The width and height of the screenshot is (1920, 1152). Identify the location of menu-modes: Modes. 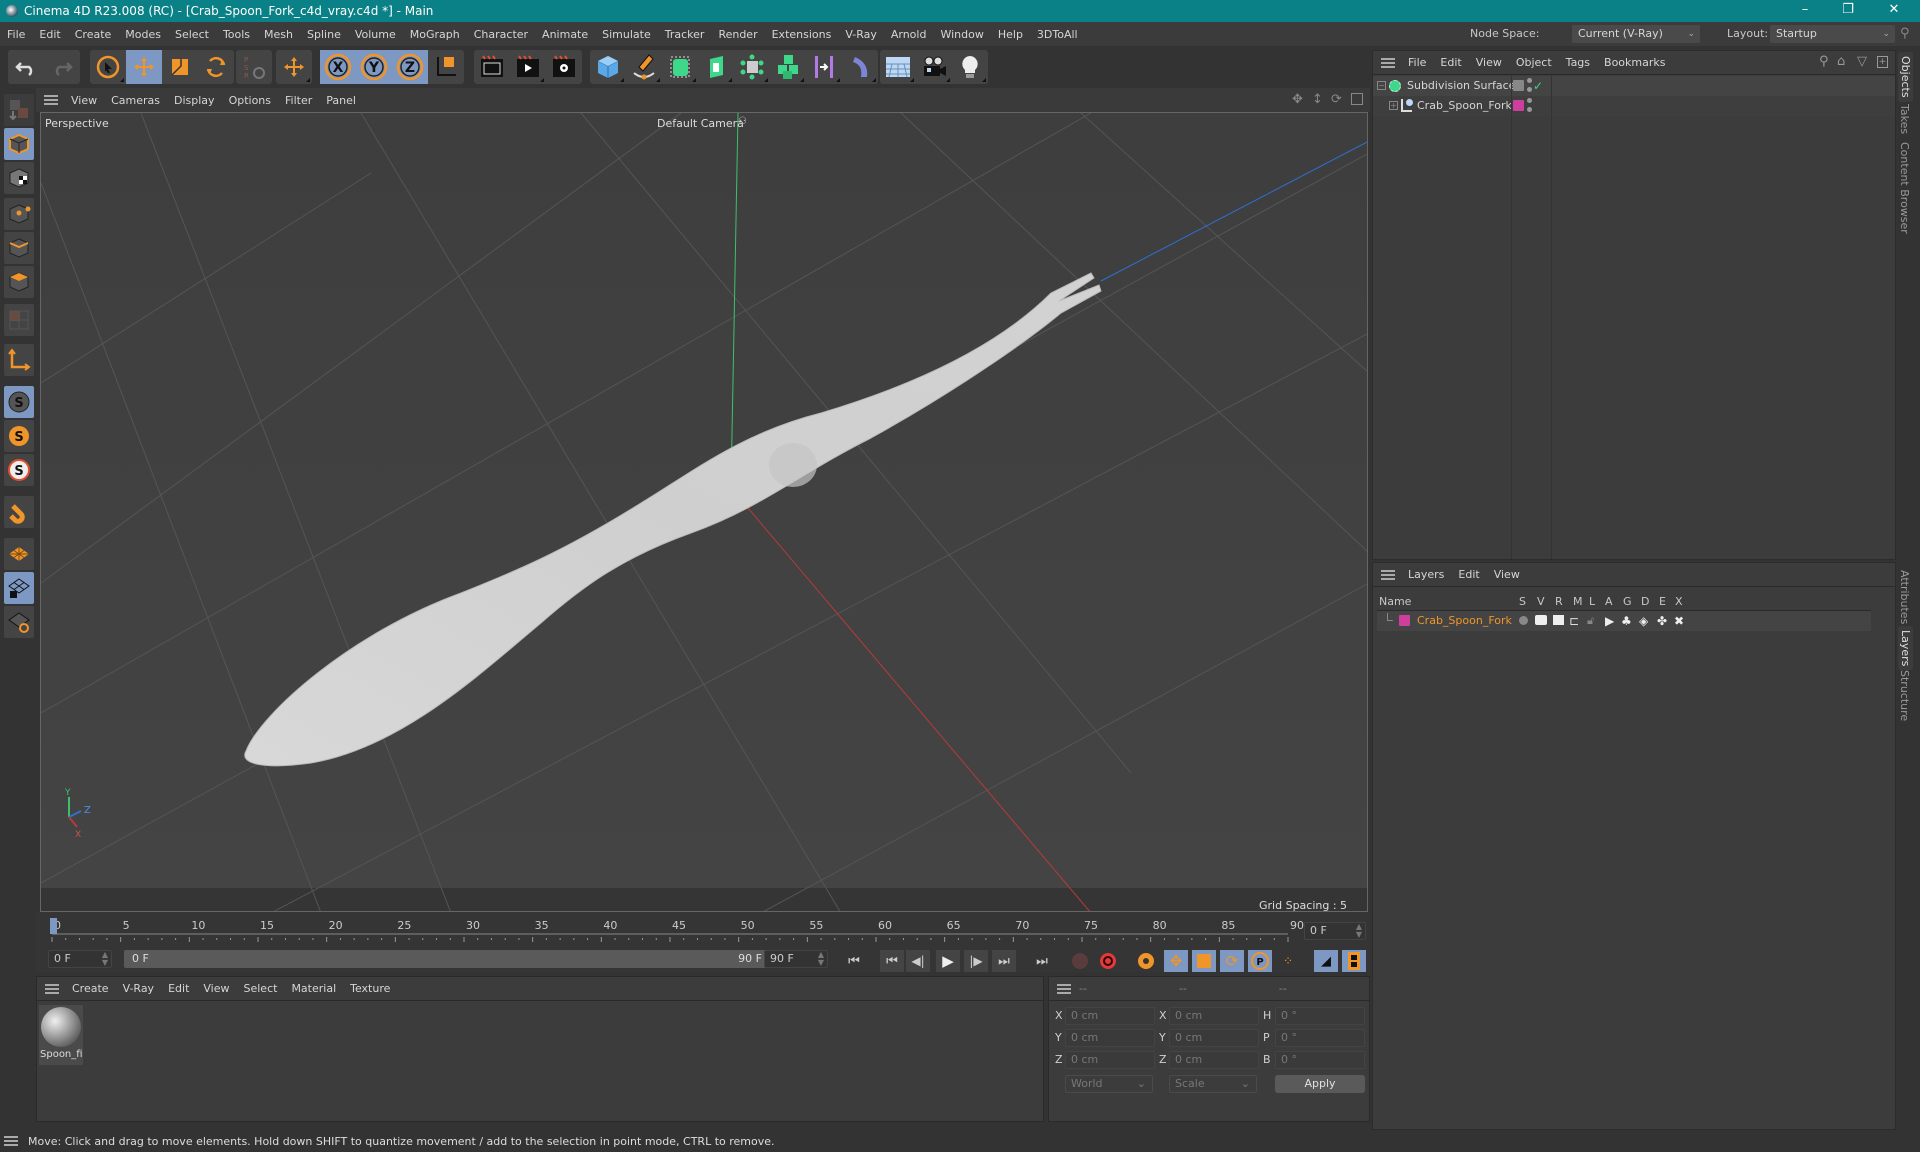
(143, 34).